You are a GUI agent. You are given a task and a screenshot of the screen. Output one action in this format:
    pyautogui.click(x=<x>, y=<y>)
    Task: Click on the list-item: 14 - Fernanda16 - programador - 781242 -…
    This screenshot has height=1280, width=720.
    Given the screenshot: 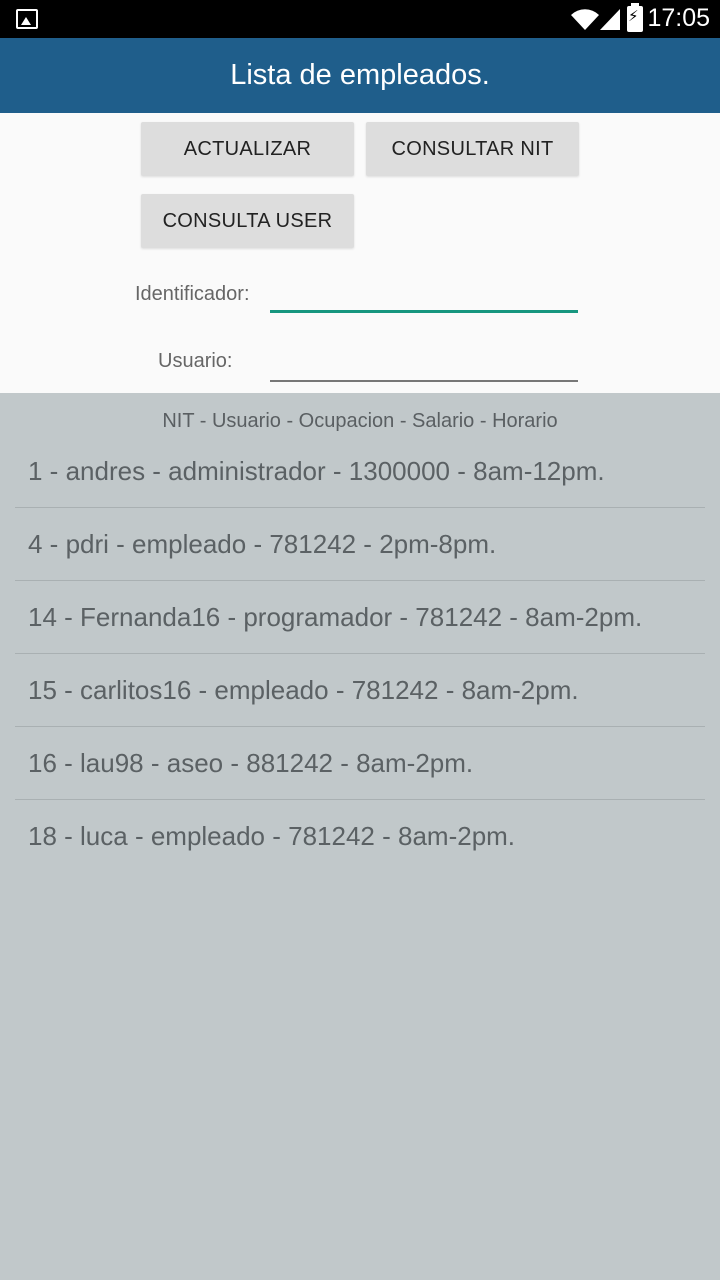 What is the action you would take?
    pyautogui.click(x=360, y=617)
    